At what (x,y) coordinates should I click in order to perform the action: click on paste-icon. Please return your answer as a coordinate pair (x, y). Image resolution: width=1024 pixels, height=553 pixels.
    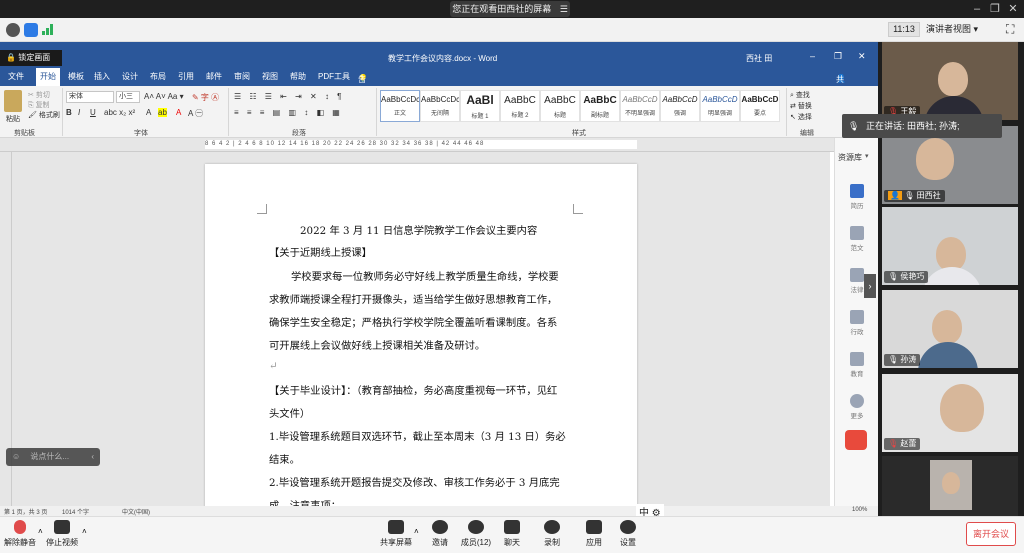
    Looking at the image, I should click on (13, 101).